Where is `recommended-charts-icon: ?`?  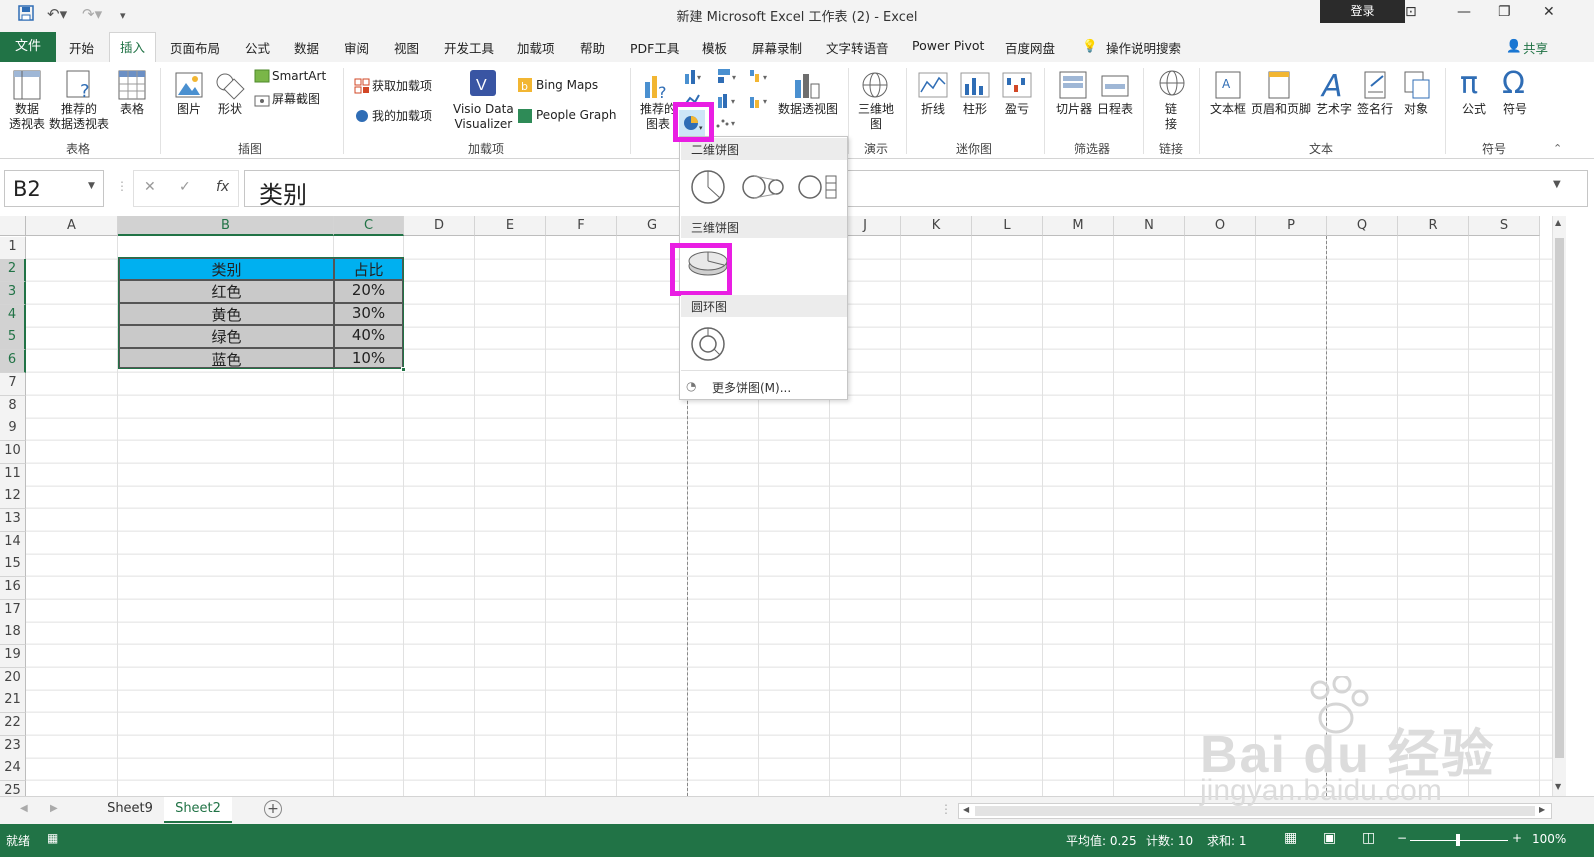
recommended-charts-icon: ? is located at coordinates (657, 87).